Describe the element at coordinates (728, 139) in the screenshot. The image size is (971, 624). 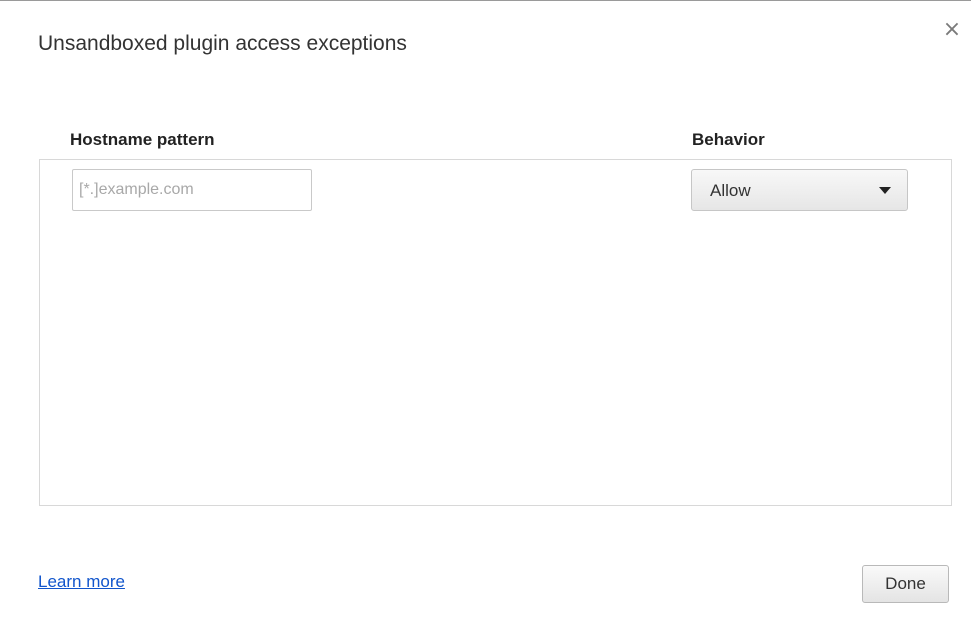
I see `column-header-behavior: Behavior` at that location.